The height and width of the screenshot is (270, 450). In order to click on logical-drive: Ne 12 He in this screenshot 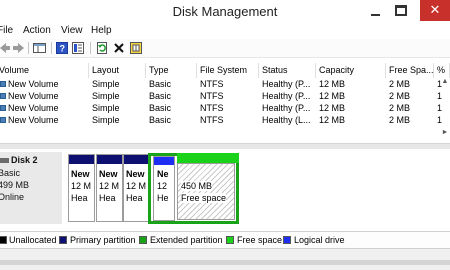, I will do `click(164, 188)`.